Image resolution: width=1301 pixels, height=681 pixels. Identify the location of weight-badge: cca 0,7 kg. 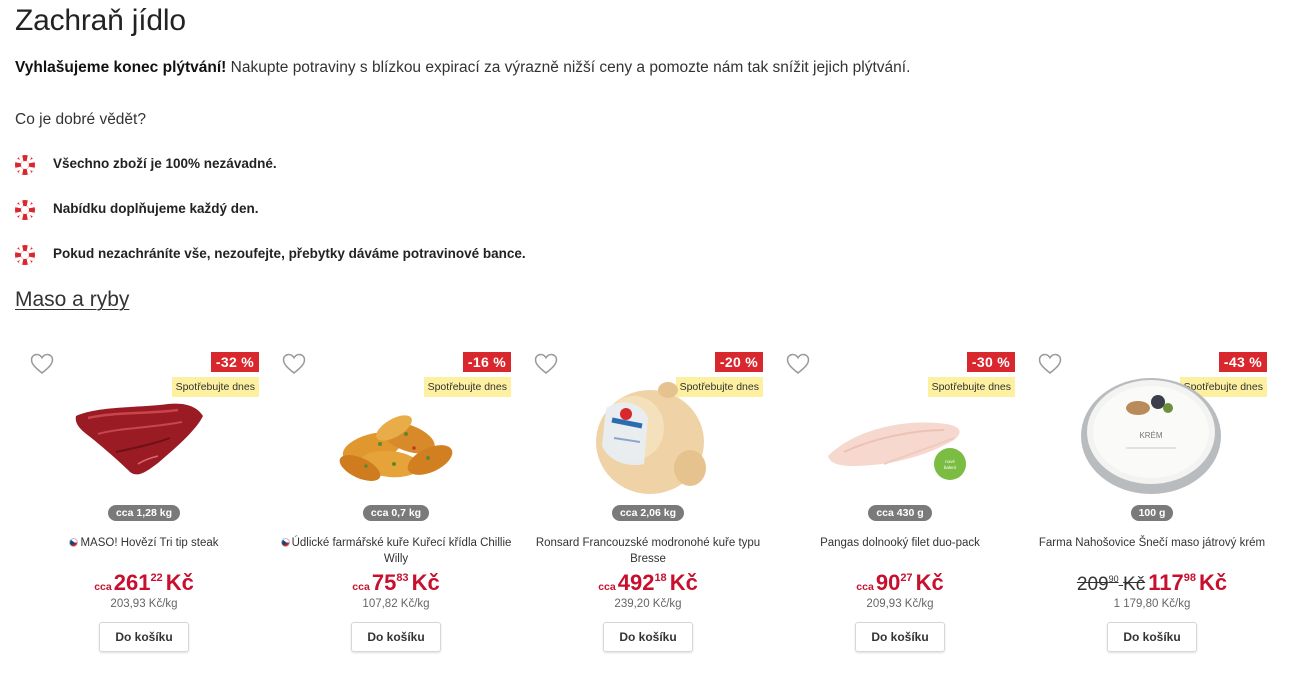
(396, 513).